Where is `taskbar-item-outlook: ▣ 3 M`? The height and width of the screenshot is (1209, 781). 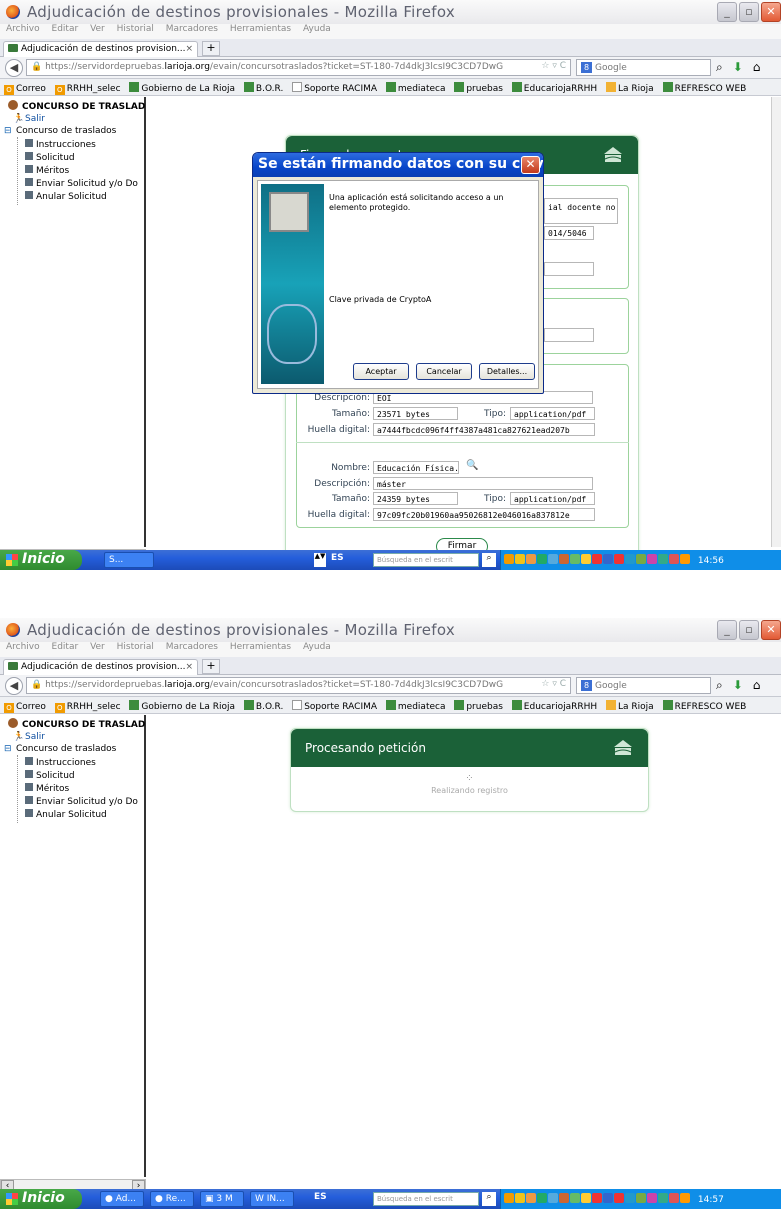 taskbar-item-outlook: ▣ 3 M is located at coordinates (222, 1199).